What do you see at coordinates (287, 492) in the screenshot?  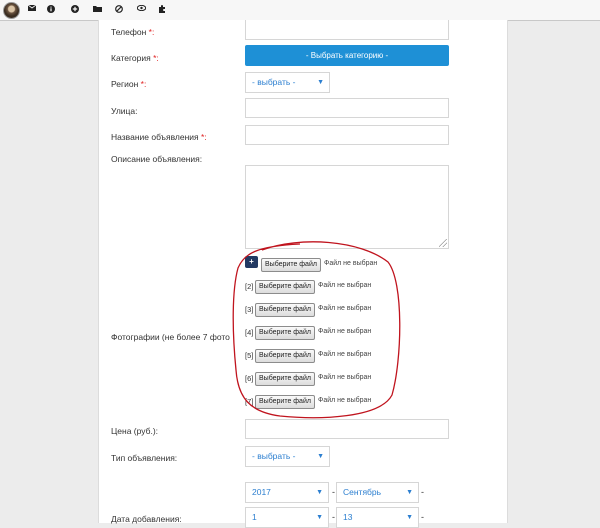 I see `year-select: 2017 ▼` at bounding box center [287, 492].